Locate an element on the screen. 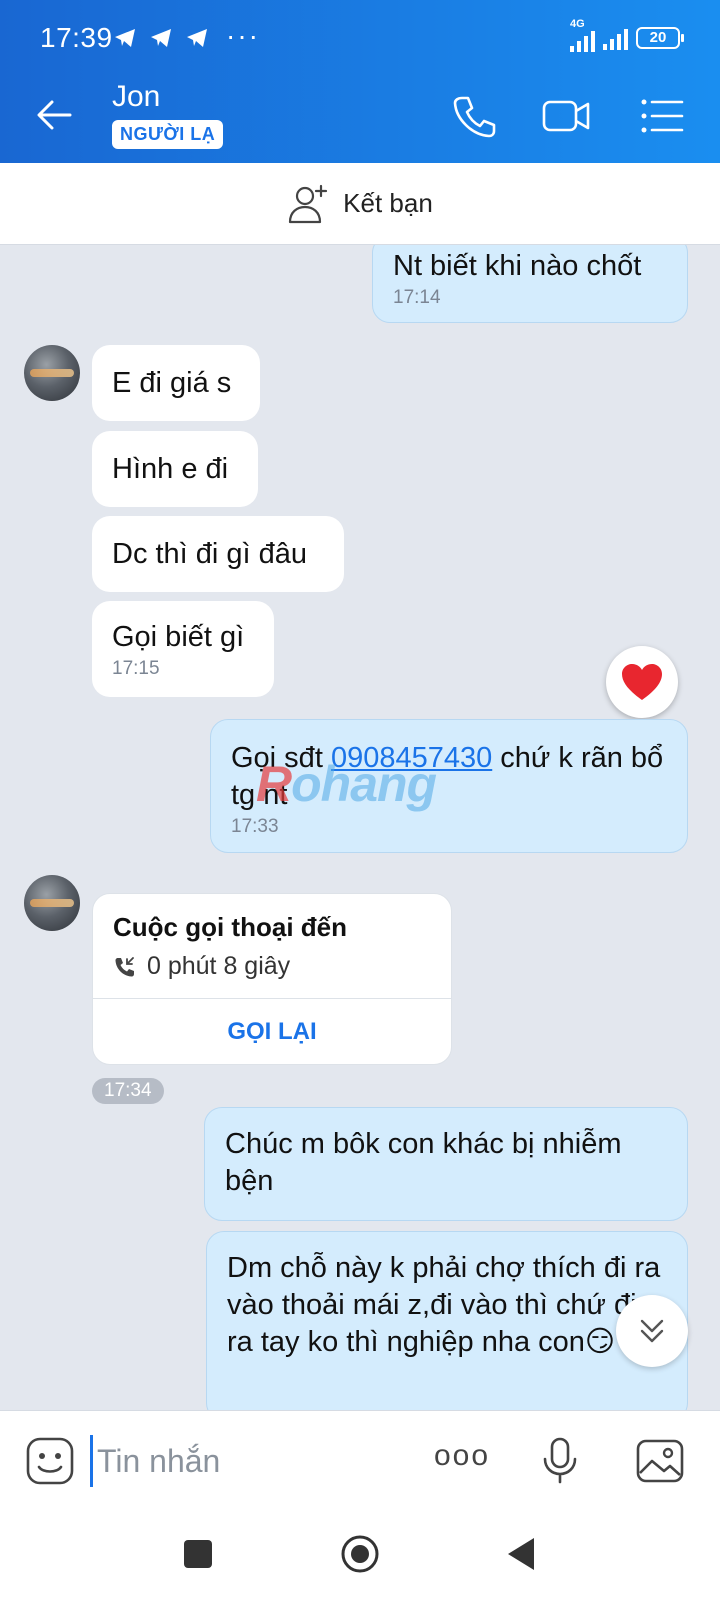 The image size is (720, 1600). back-triangle-icon is located at coordinates (522, 1554).